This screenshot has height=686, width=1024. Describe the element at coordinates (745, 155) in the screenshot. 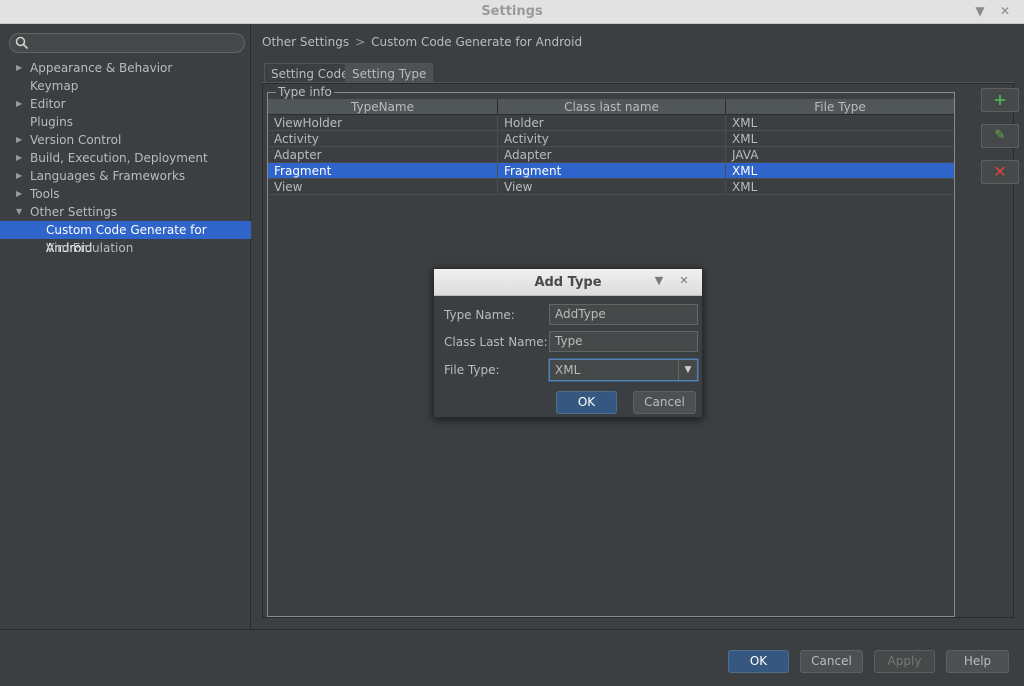

I see `cell-file-type: JAVA` at that location.